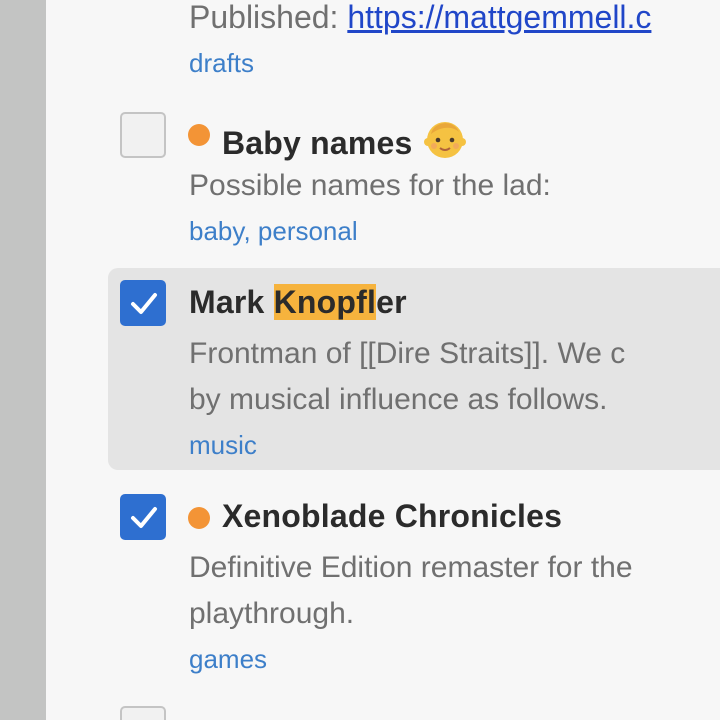  I want to click on note-title-text-end: er, so click(391, 302).